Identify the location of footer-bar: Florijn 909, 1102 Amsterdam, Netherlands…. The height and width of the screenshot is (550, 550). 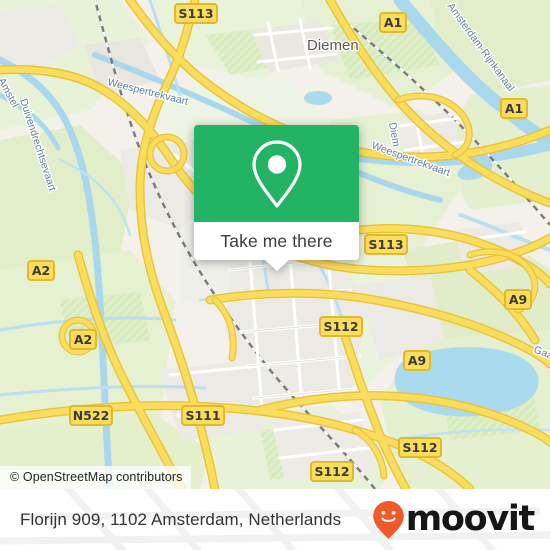
(275, 519).